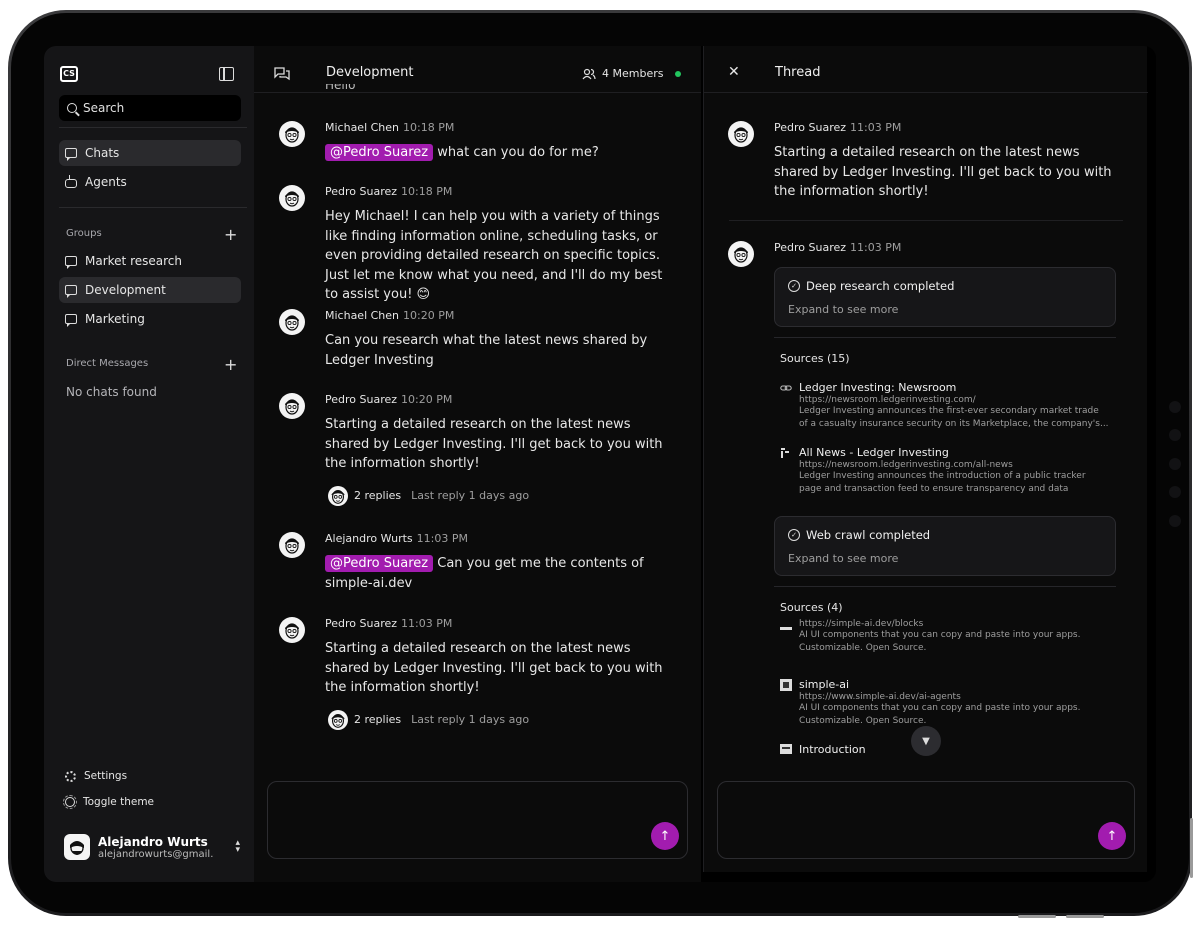 The width and height of the screenshot is (1200, 928). I want to click on sidebar-item-development: Development, so click(150, 290).